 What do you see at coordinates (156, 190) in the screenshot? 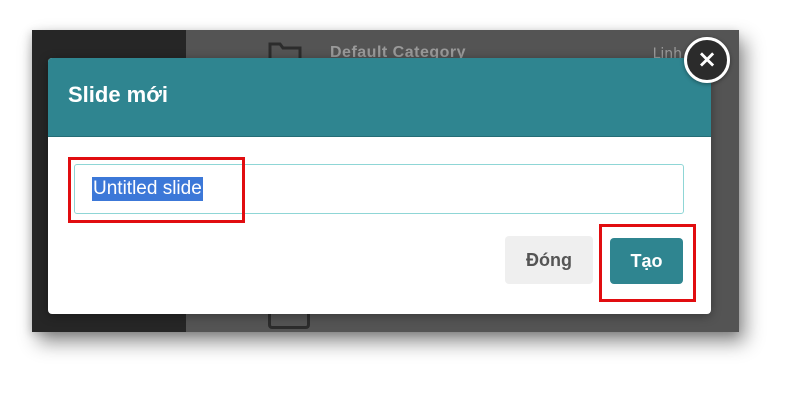
I see `highlight-input-box` at bounding box center [156, 190].